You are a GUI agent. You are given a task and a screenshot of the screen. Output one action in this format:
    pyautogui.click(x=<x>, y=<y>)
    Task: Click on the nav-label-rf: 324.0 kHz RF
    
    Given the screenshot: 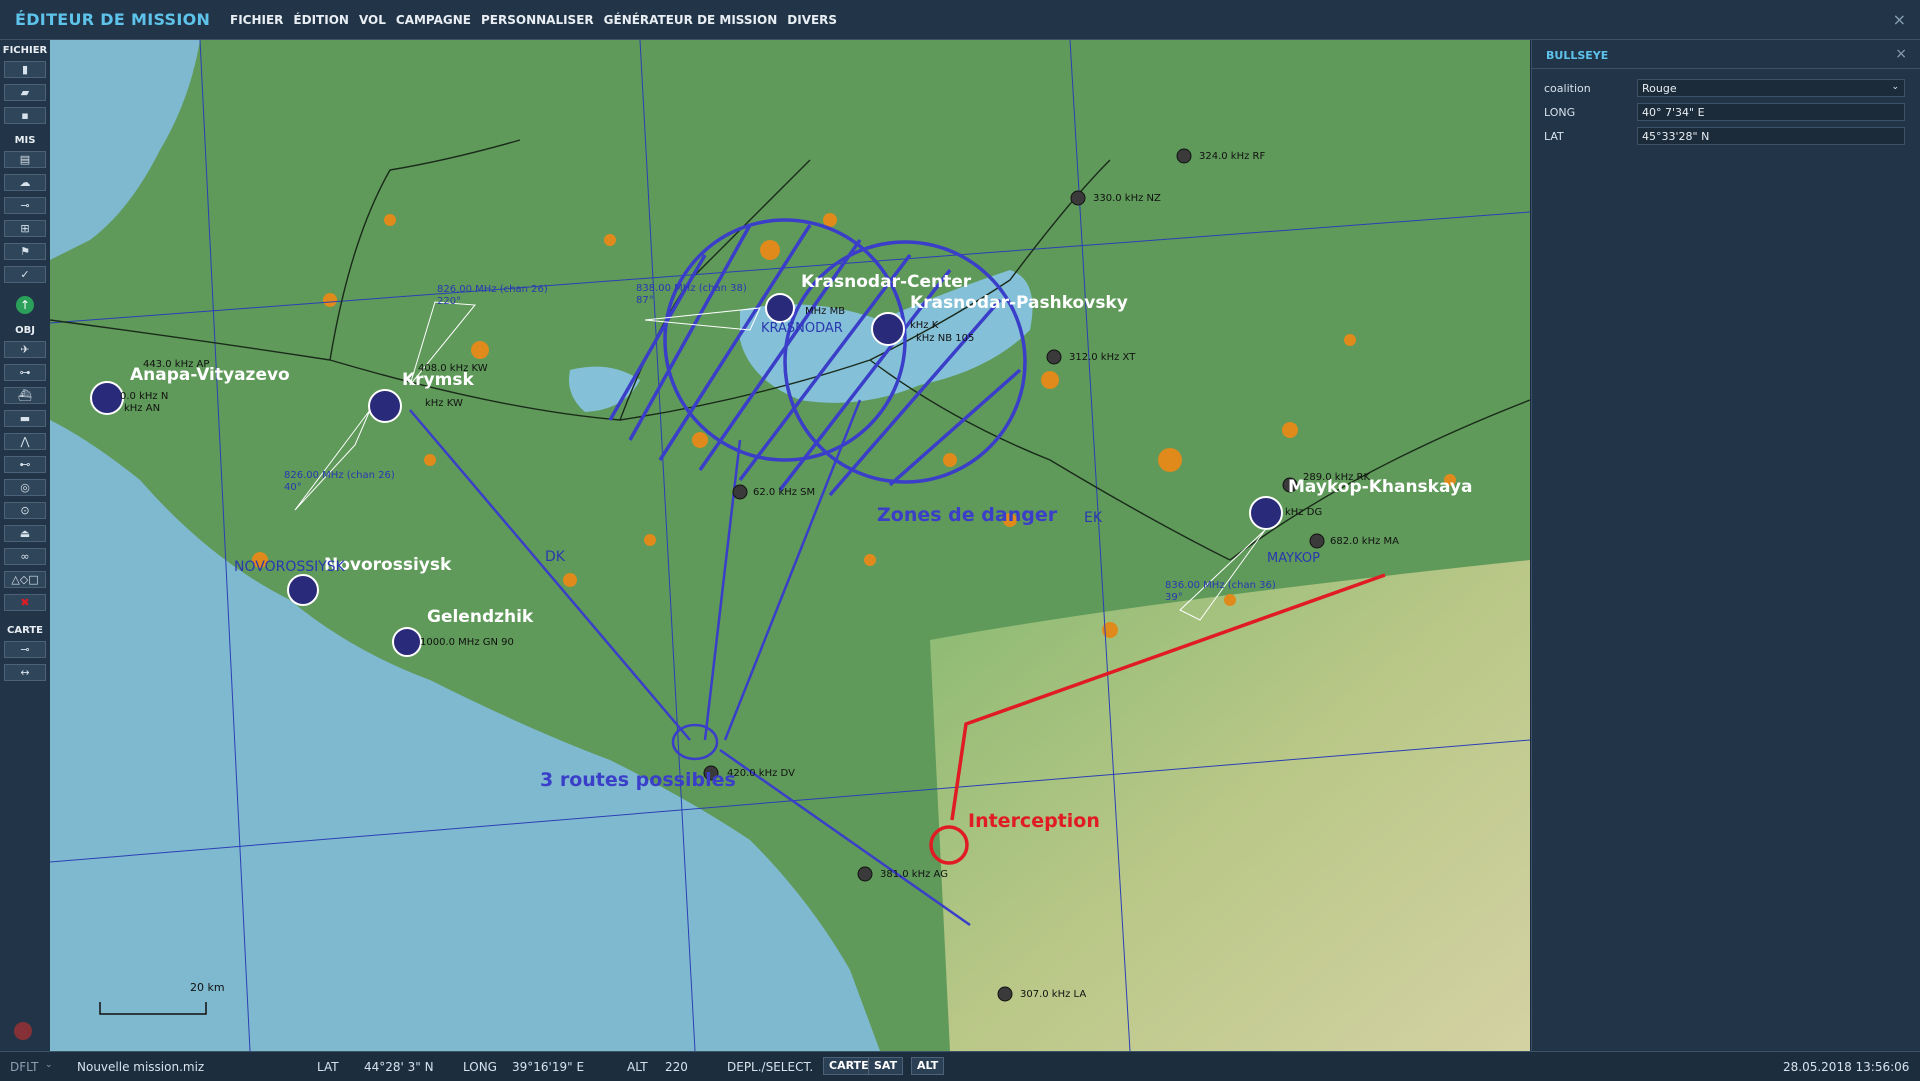 What is the action you would take?
    pyautogui.click(x=1232, y=156)
    